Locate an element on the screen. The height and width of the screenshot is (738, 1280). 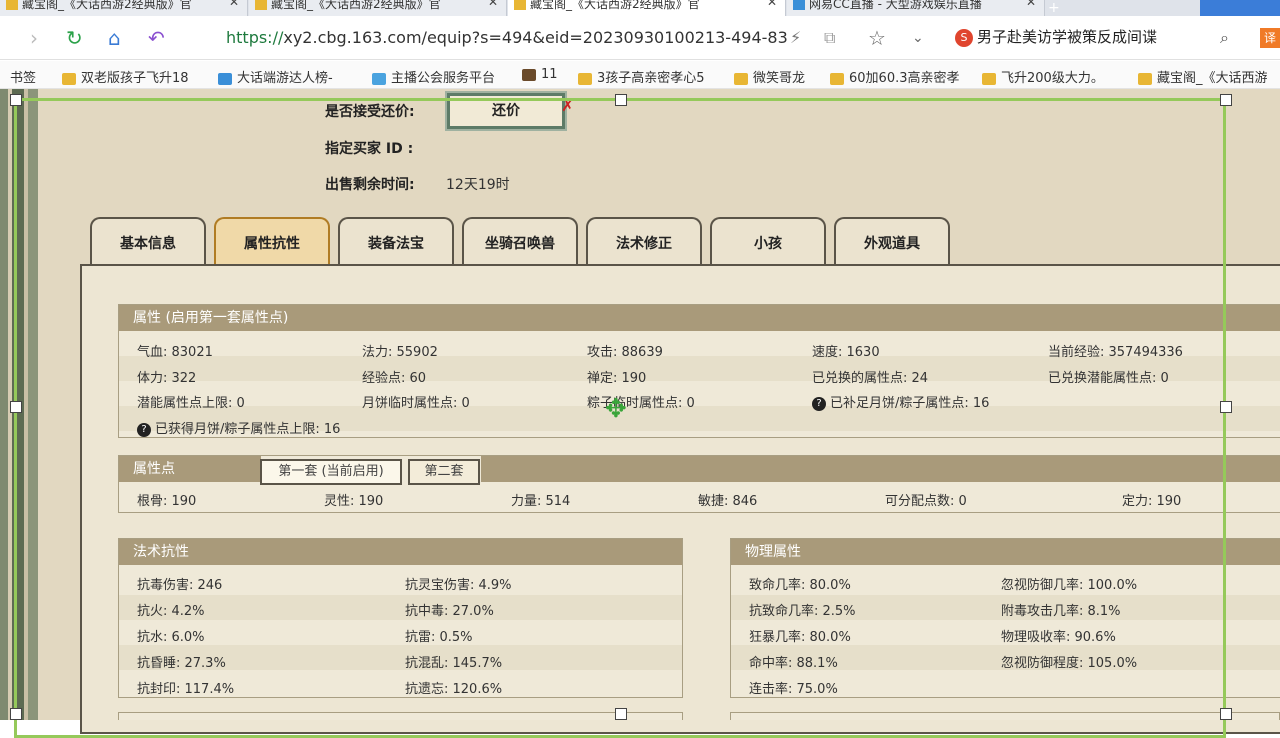
bookmark-item: 双老版孩子飞升18 is located at coordinates (125, 76).